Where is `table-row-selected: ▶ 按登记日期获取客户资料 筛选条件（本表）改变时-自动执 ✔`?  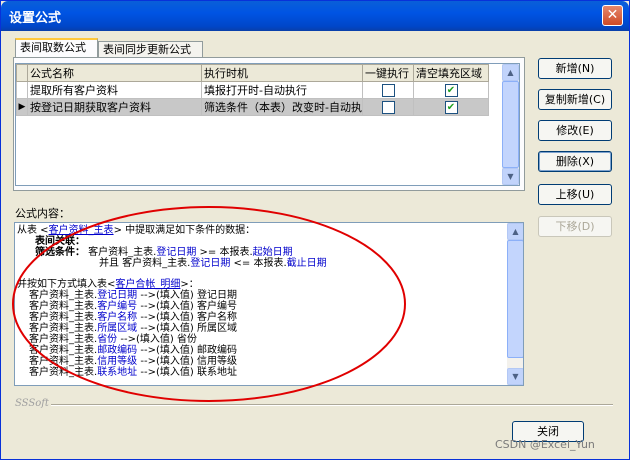
table-row-selected: ▶ 按登记日期获取客户资料 筛选条件（本表）改变时-自动执 ✔ is located at coordinates (252, 107).